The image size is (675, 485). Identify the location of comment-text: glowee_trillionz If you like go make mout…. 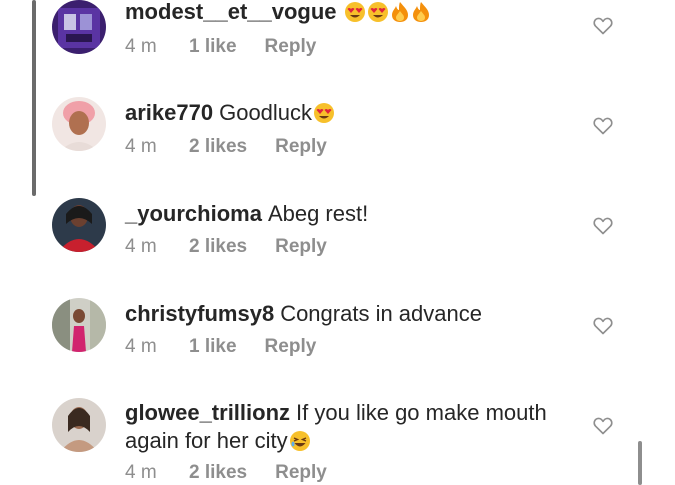
(350, 429).